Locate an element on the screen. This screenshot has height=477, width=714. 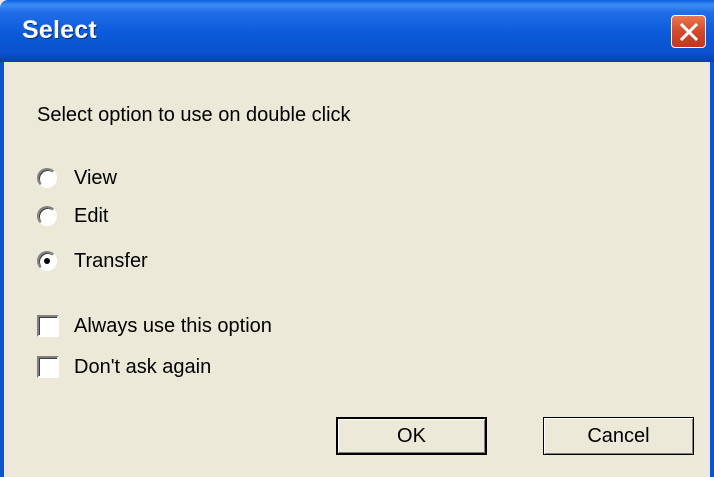
title-bar: Select is located at coordinates (357, 31).